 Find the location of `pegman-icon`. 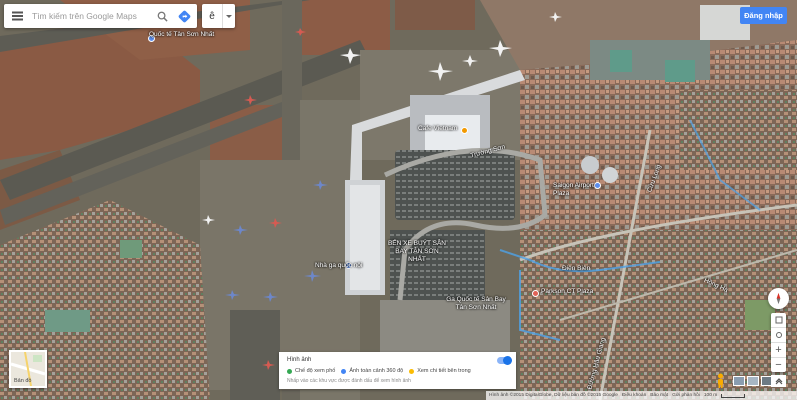

pegman-icon is located at coordinates (720, 381).